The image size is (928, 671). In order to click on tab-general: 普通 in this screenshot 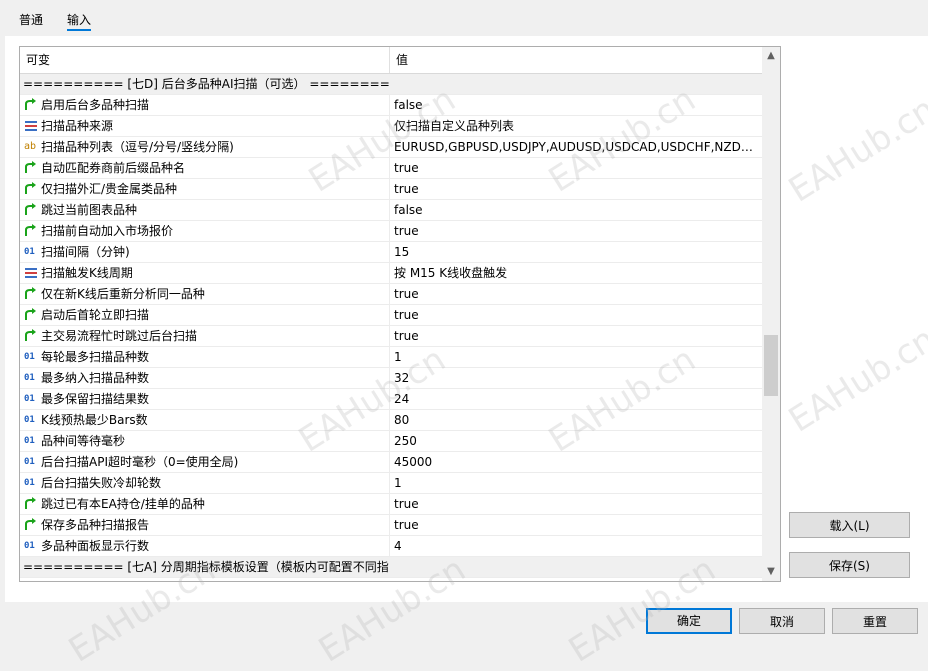, I will do `click(31, 19)`.